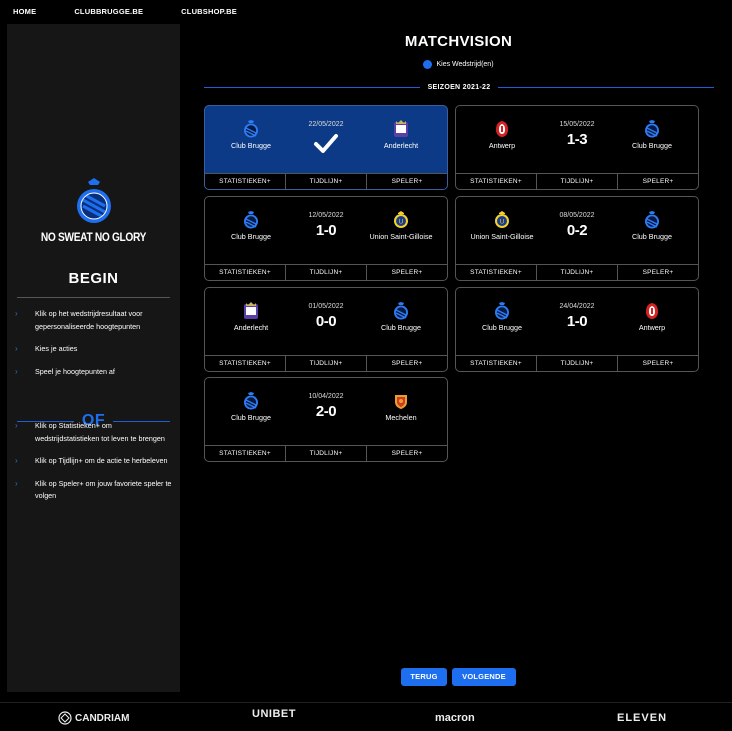 This screenshot has width=732, height=731. I want to click on divider, so click(93, 297).